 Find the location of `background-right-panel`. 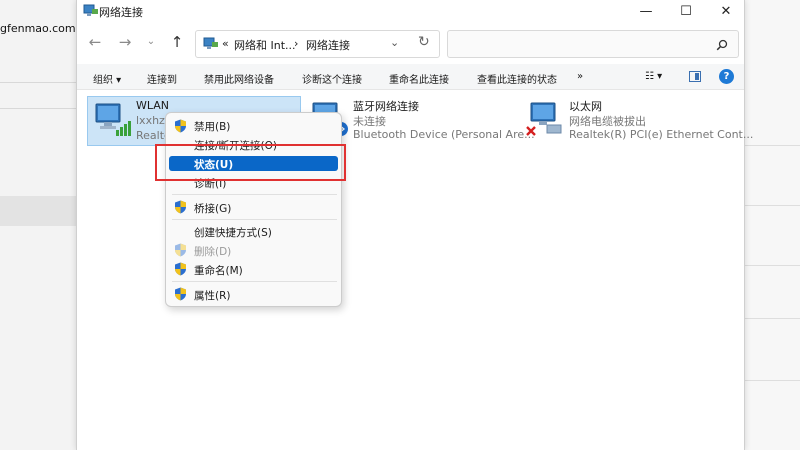

background-right-panel is located at coordinates (772, 225).